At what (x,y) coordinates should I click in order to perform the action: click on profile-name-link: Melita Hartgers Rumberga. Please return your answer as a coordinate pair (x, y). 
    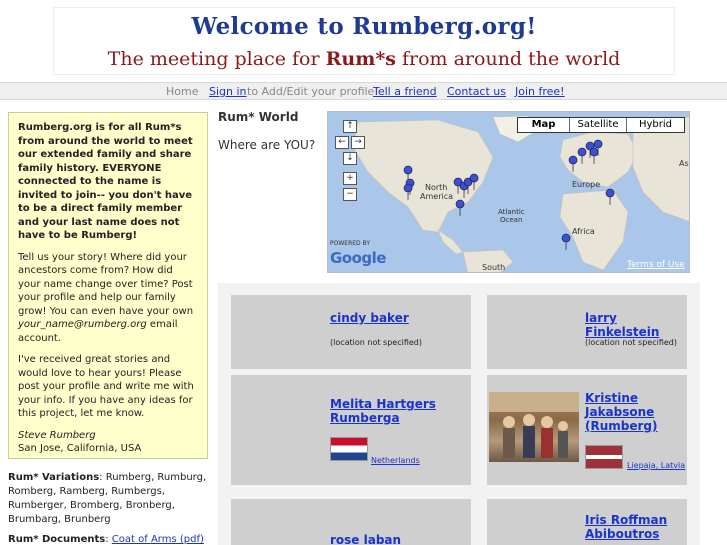
    Looking at the image, I should click on (390, 411).